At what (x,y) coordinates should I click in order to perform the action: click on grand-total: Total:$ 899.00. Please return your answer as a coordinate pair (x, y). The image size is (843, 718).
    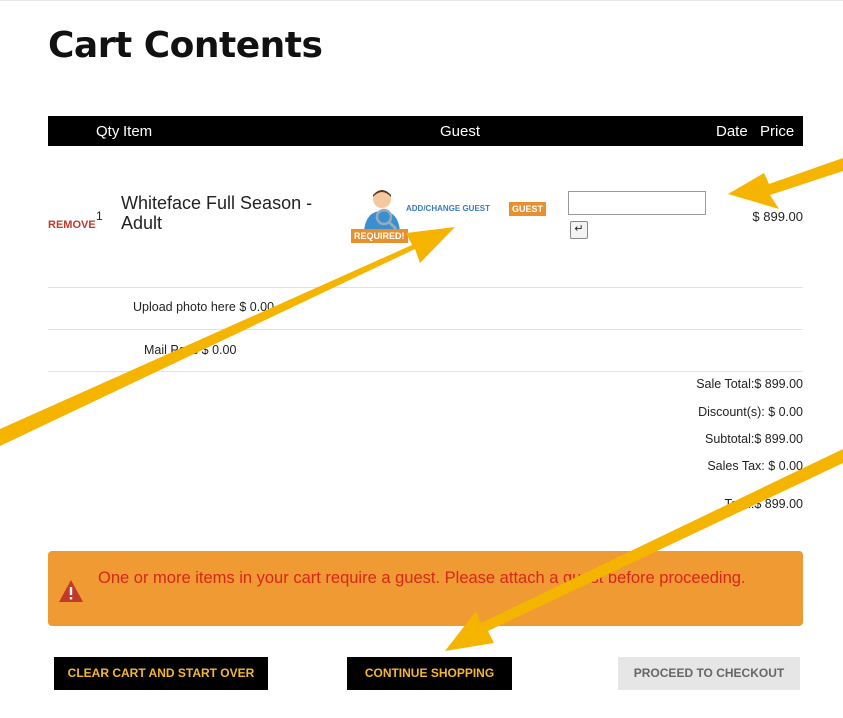
    Looking at the image, I should click on (763, 504).